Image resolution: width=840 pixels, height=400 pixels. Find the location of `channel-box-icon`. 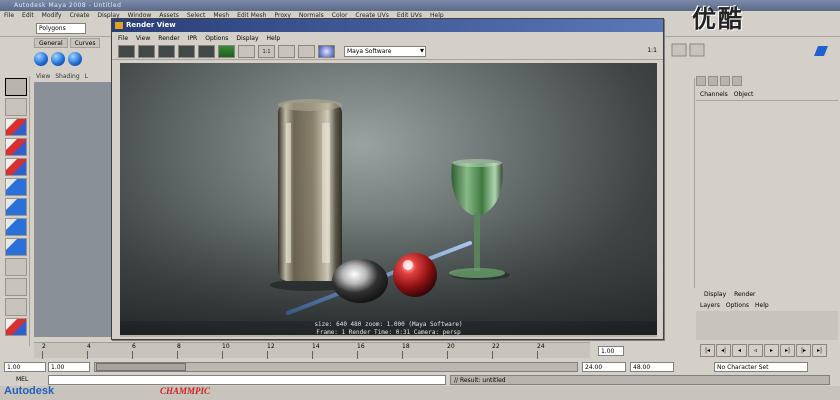

channel-box-icon is located at coordinates (701, 81).